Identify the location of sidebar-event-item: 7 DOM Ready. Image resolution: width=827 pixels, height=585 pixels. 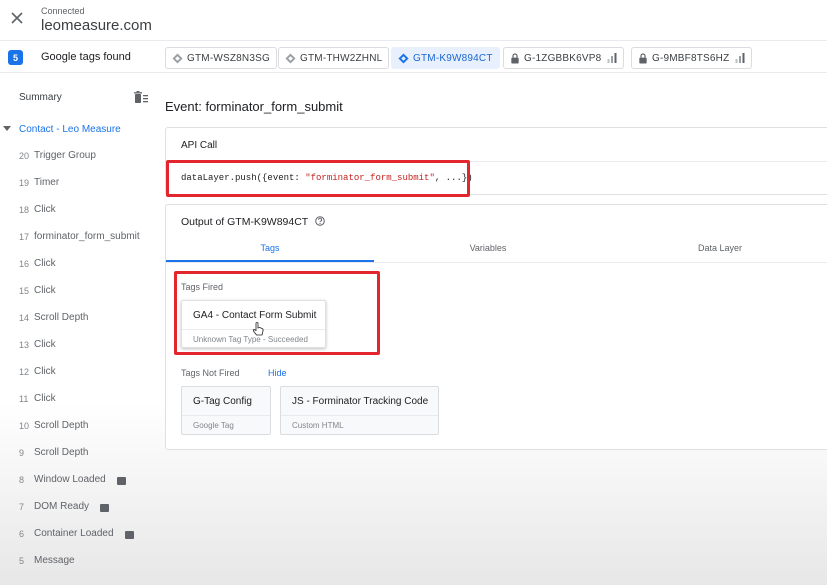
(80, 508).